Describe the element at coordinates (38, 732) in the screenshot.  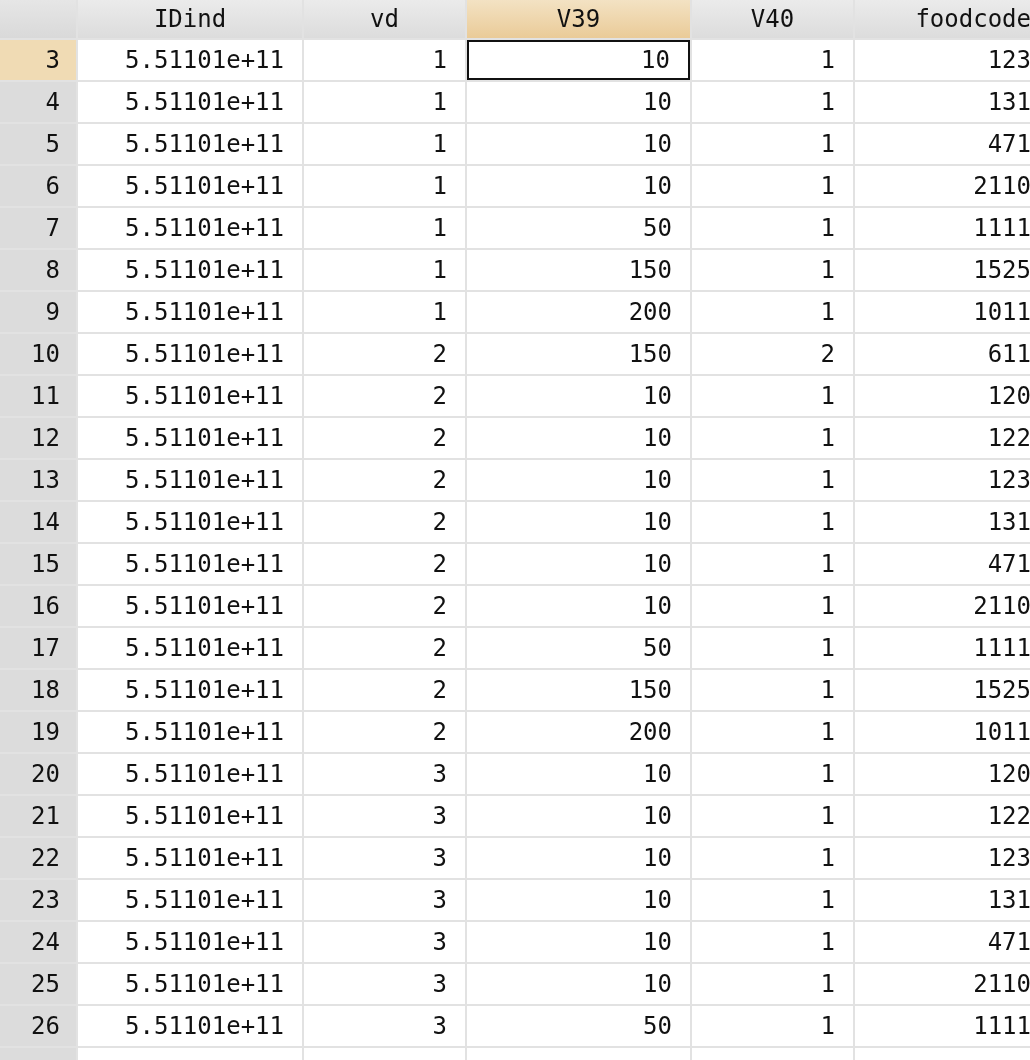
I see `row-number: 19` at that location.